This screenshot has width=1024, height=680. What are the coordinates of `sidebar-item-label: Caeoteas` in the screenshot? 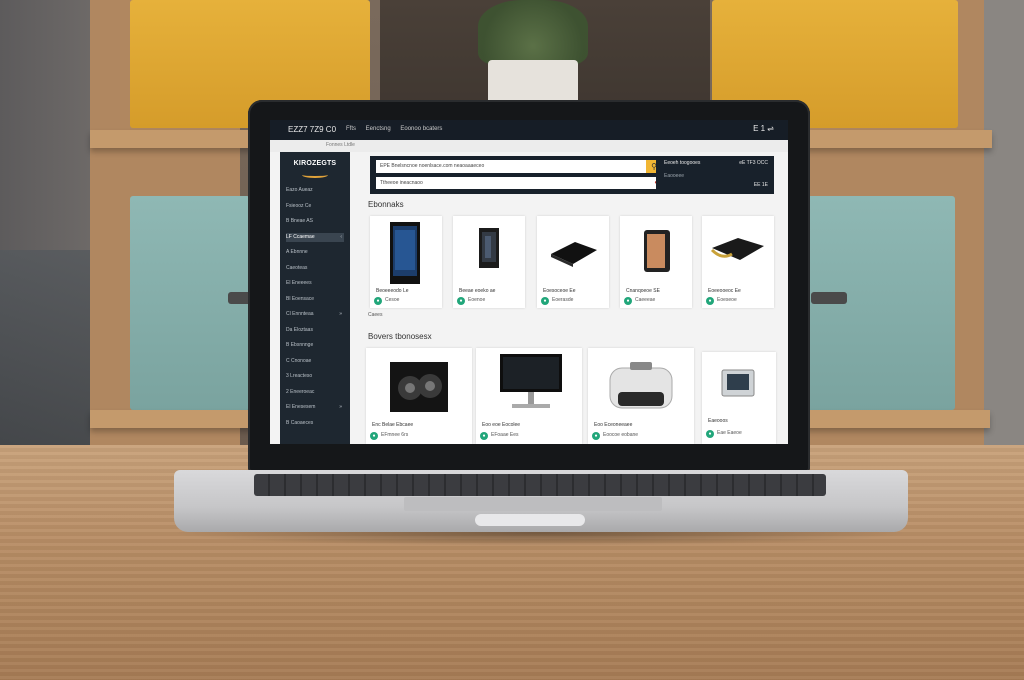 It's located at (297, 267).